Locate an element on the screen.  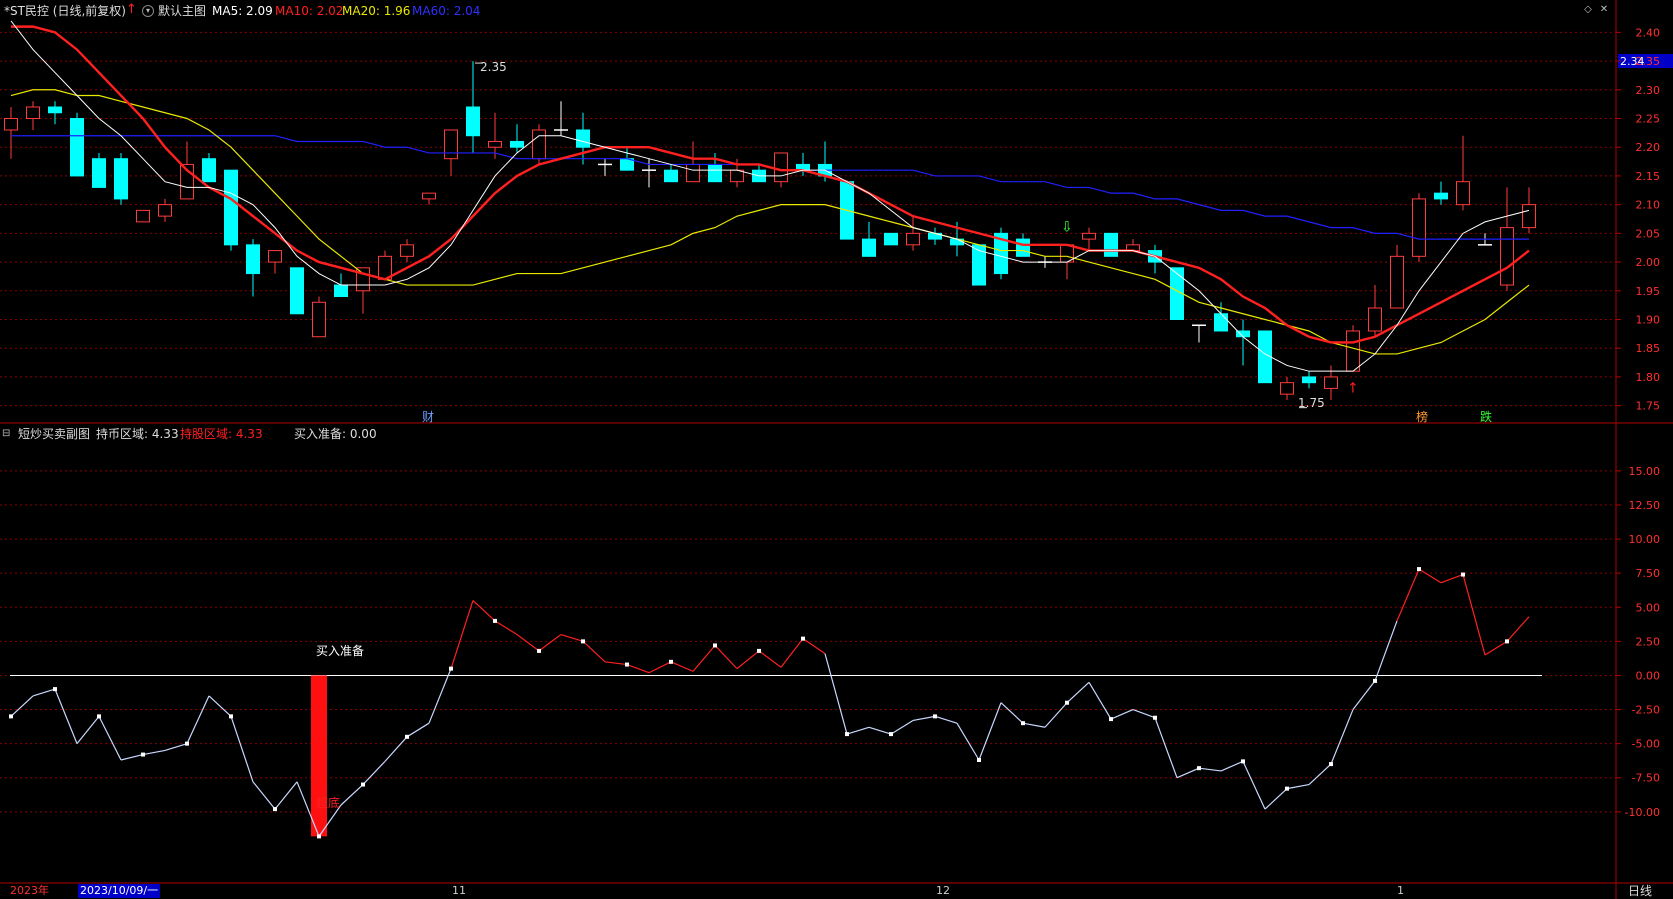
high-price-label: 2.35 is located at coordinates (493, 67).